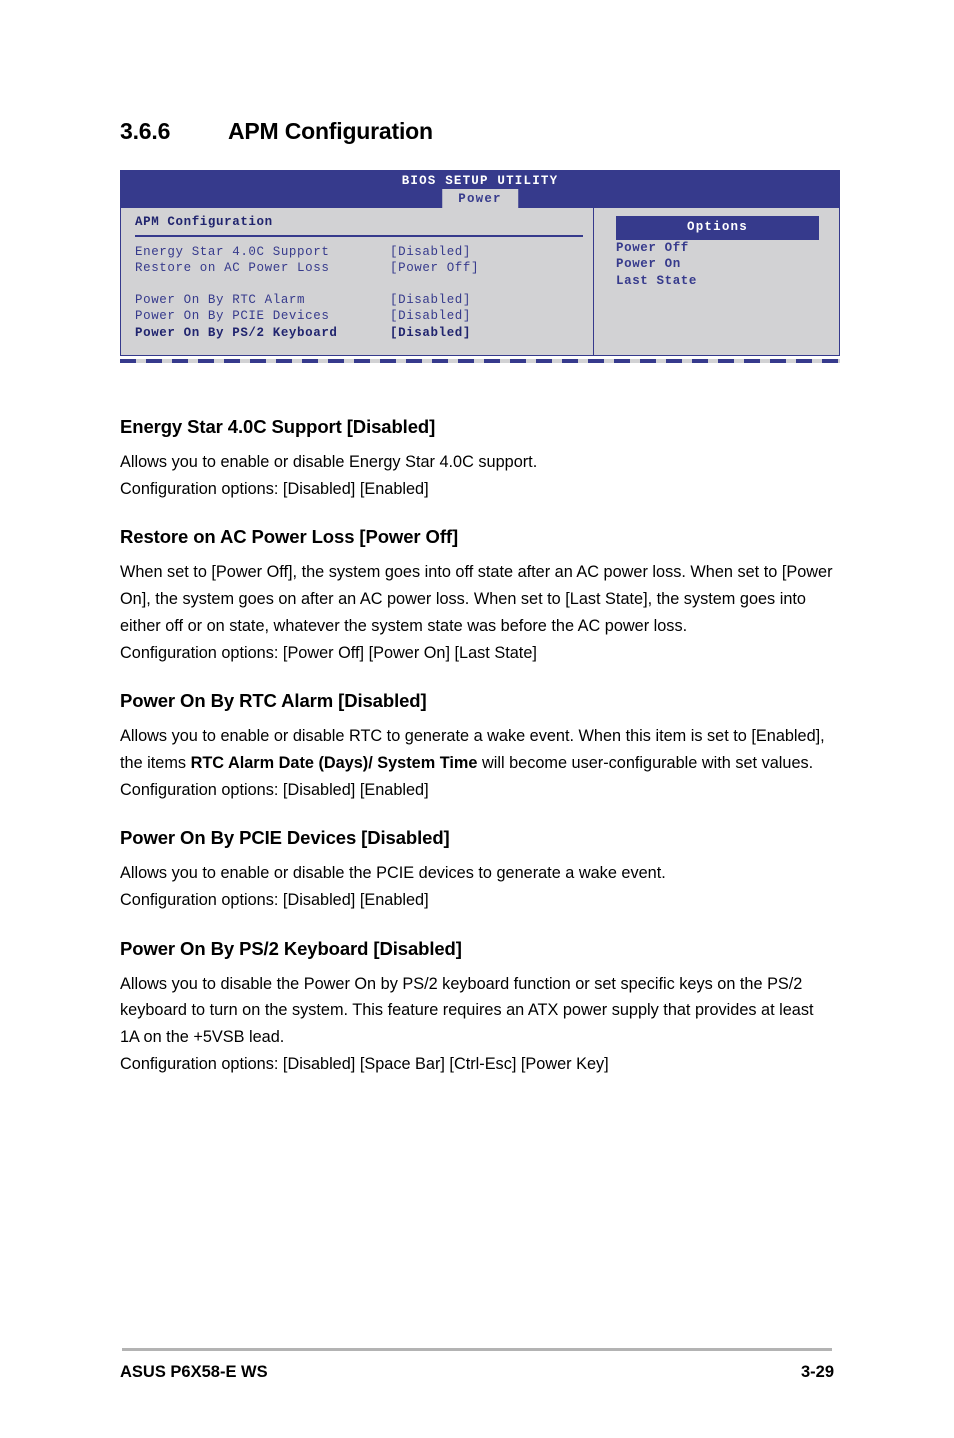  I want to click on option-item: Power On, so click(716, 264).